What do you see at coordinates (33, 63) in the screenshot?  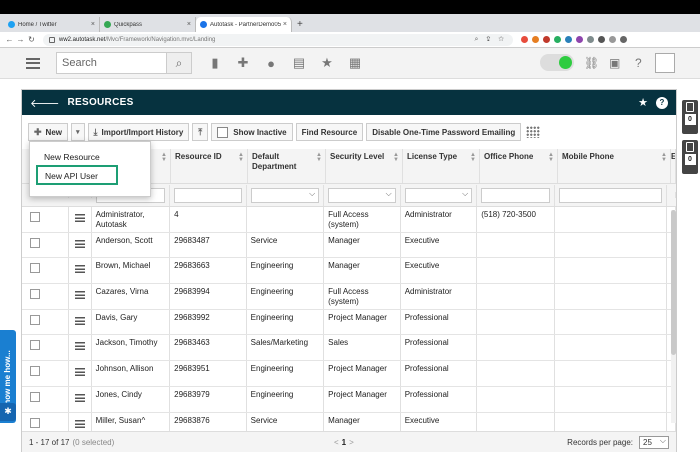 I see `menu-icon` at bounding box center [33, 63].